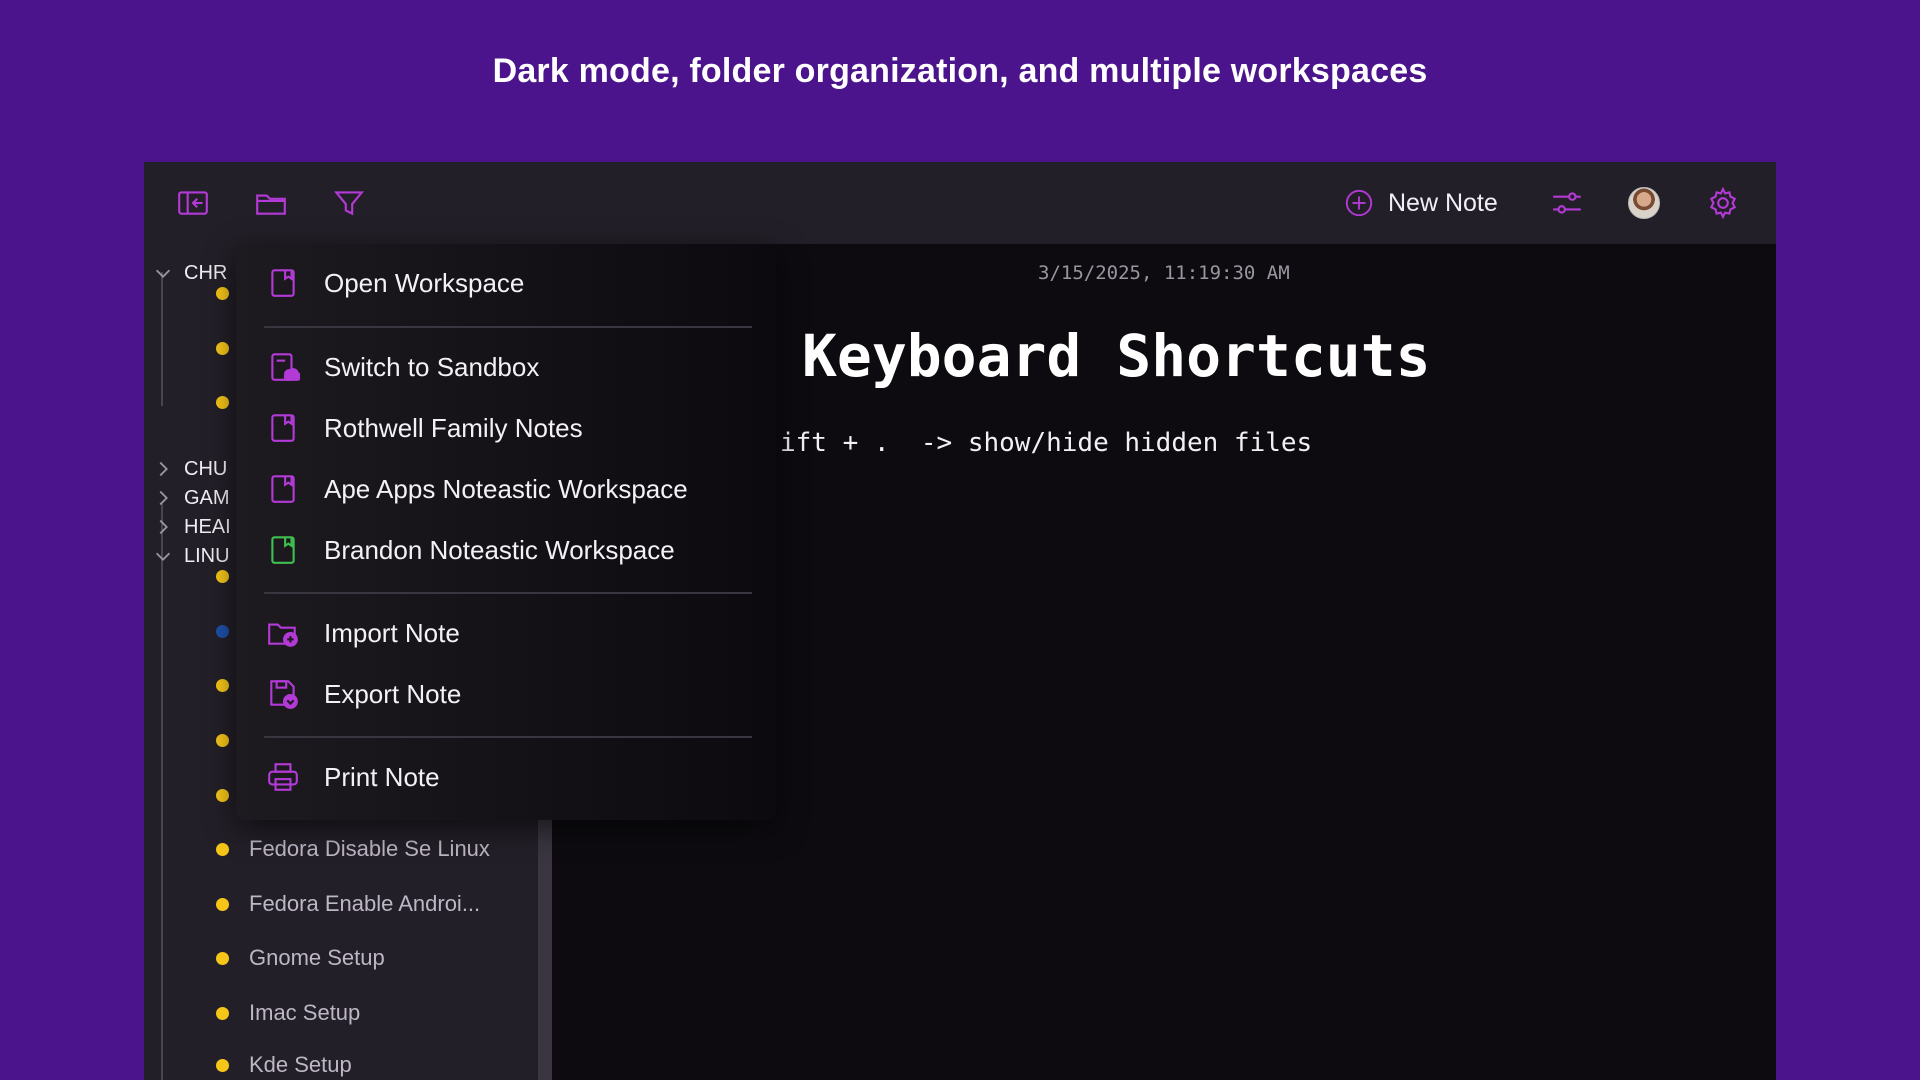 Image resolution: width=1920 pixels, height=1080 pixels. I want to click on menu-item-import: Import Note, so click(506, 633).